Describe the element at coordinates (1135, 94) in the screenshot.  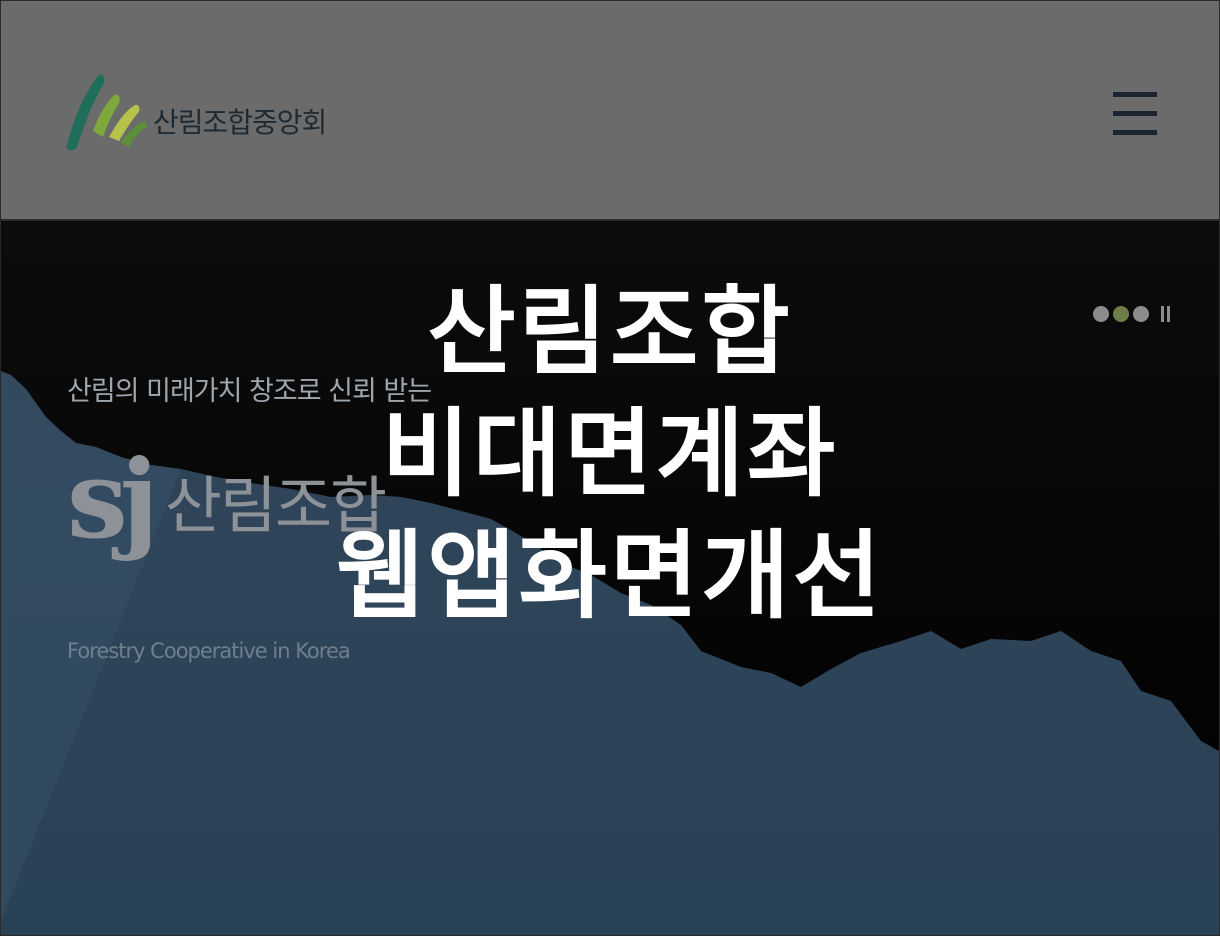
I see `menu-bar-top` at that location.